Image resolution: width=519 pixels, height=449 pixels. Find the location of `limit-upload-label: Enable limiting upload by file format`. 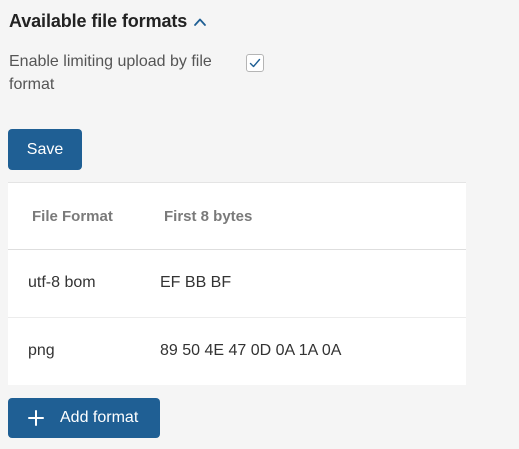

limit-upload-label: Enable limiting upload by file format is located at coordinates (110, 73).